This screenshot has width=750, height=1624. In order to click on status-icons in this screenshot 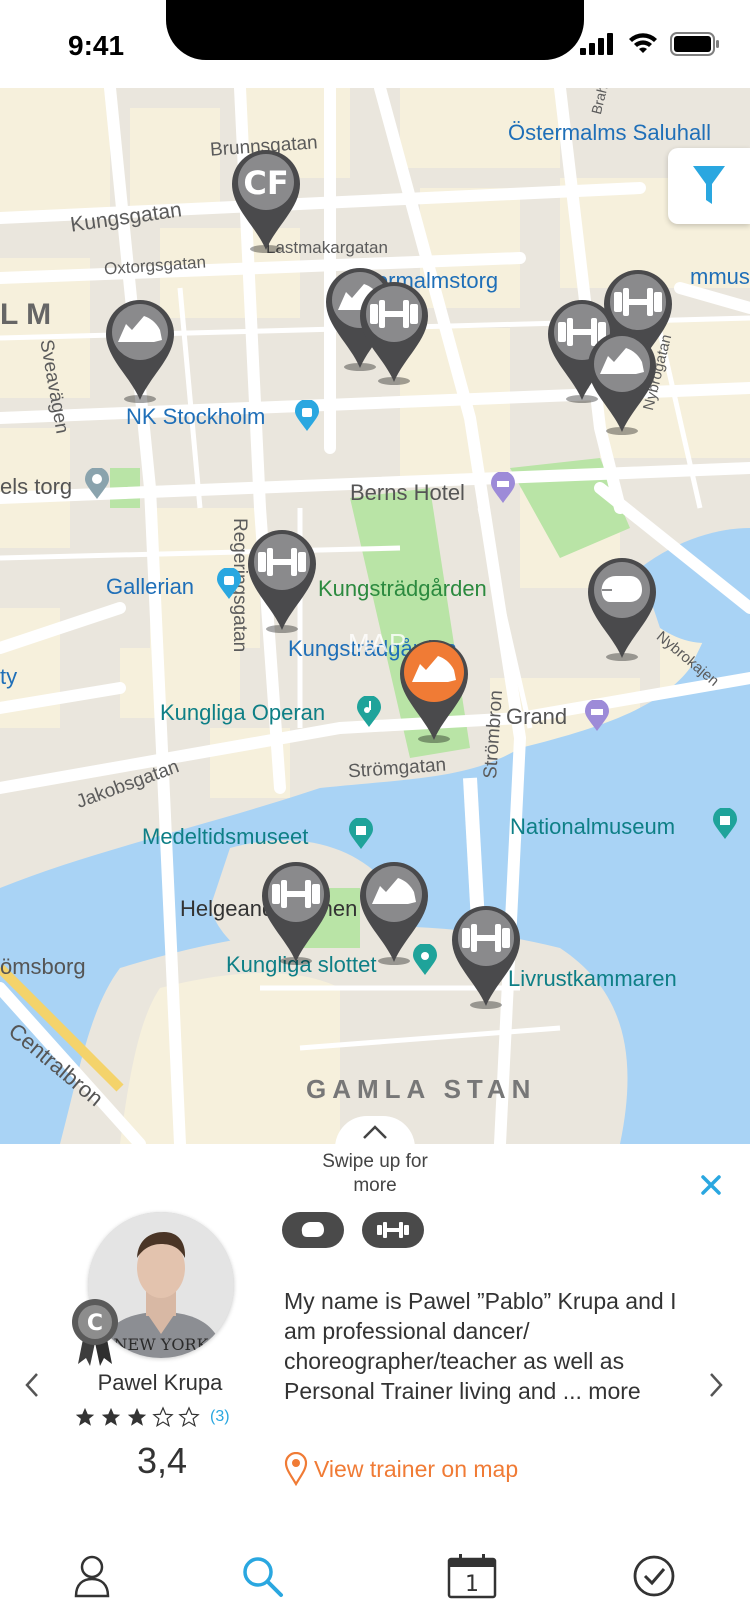, I will do `click(650, 44)`.